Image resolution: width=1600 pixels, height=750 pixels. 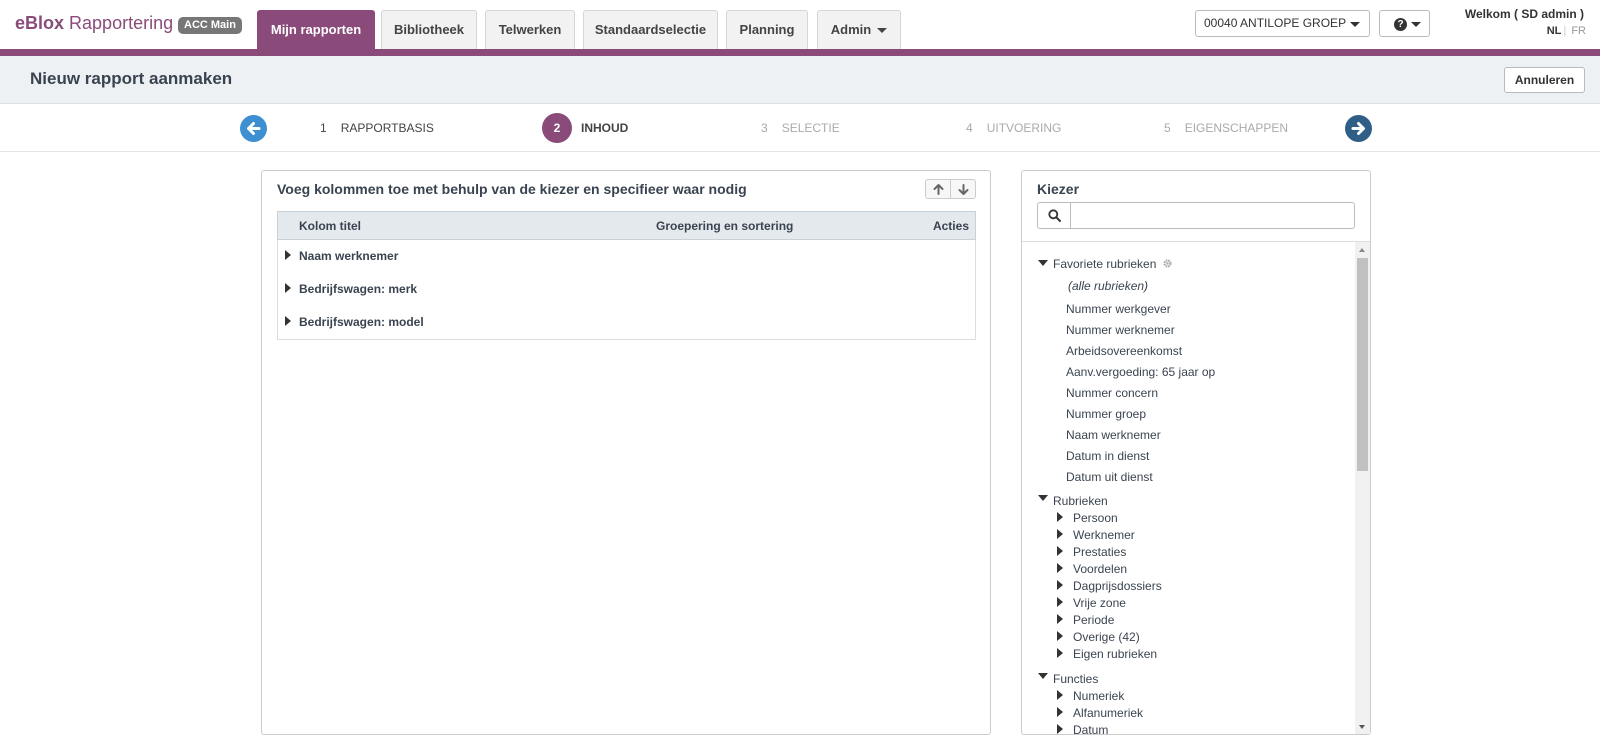 I want to click on tree-item: Arbeidsovereenkomst, so click(x=1124, y=351).